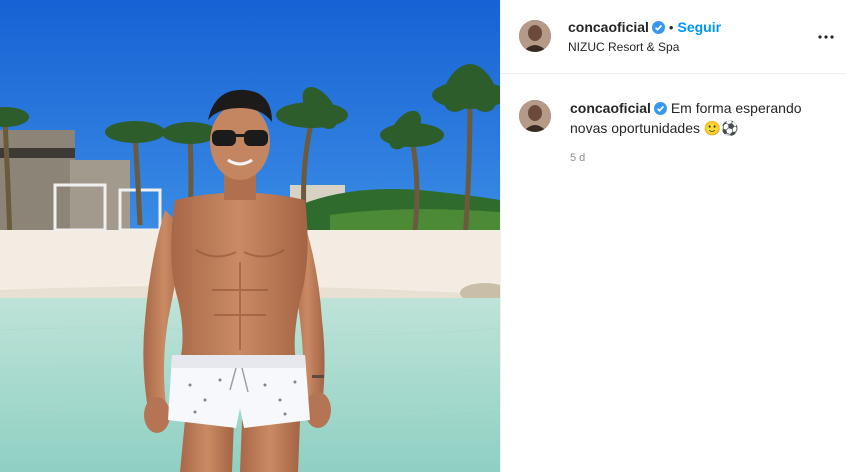  I want to click on username-link: concaoficial, so click(608, 27).